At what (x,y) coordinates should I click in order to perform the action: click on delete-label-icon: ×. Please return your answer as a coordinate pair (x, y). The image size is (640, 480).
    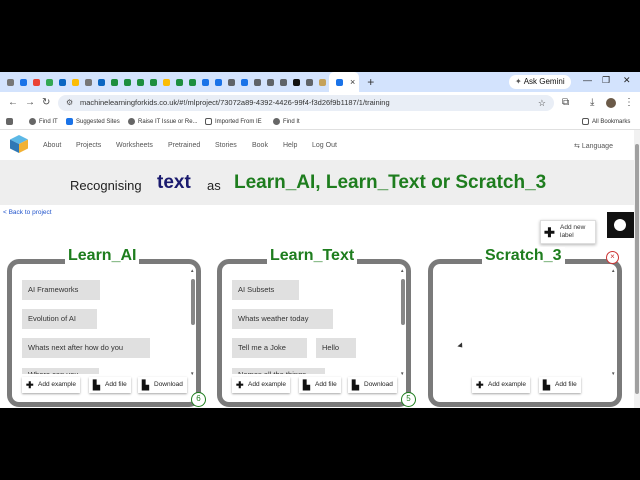
    Looking at the image, I should click on (612, 257).